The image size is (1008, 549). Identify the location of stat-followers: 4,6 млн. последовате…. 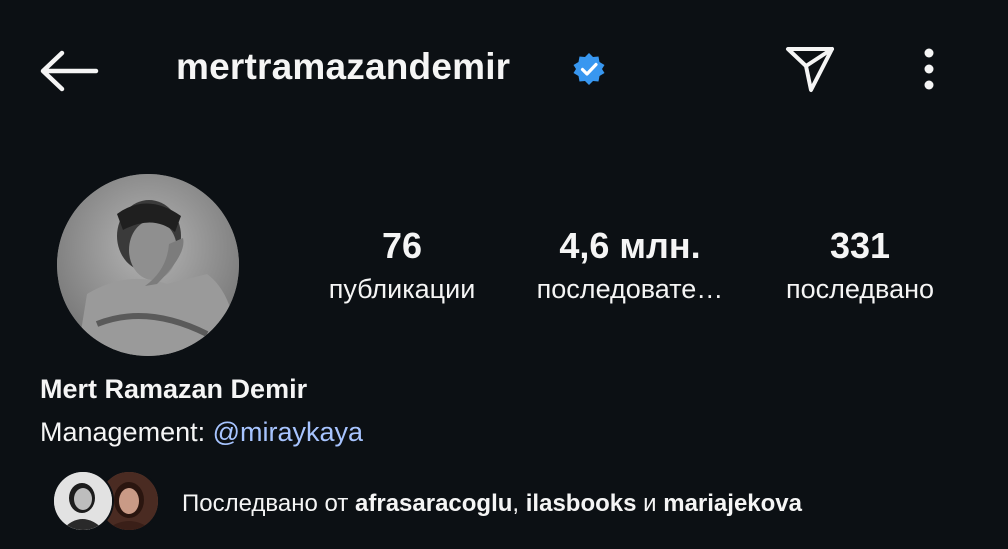
(630, 264).